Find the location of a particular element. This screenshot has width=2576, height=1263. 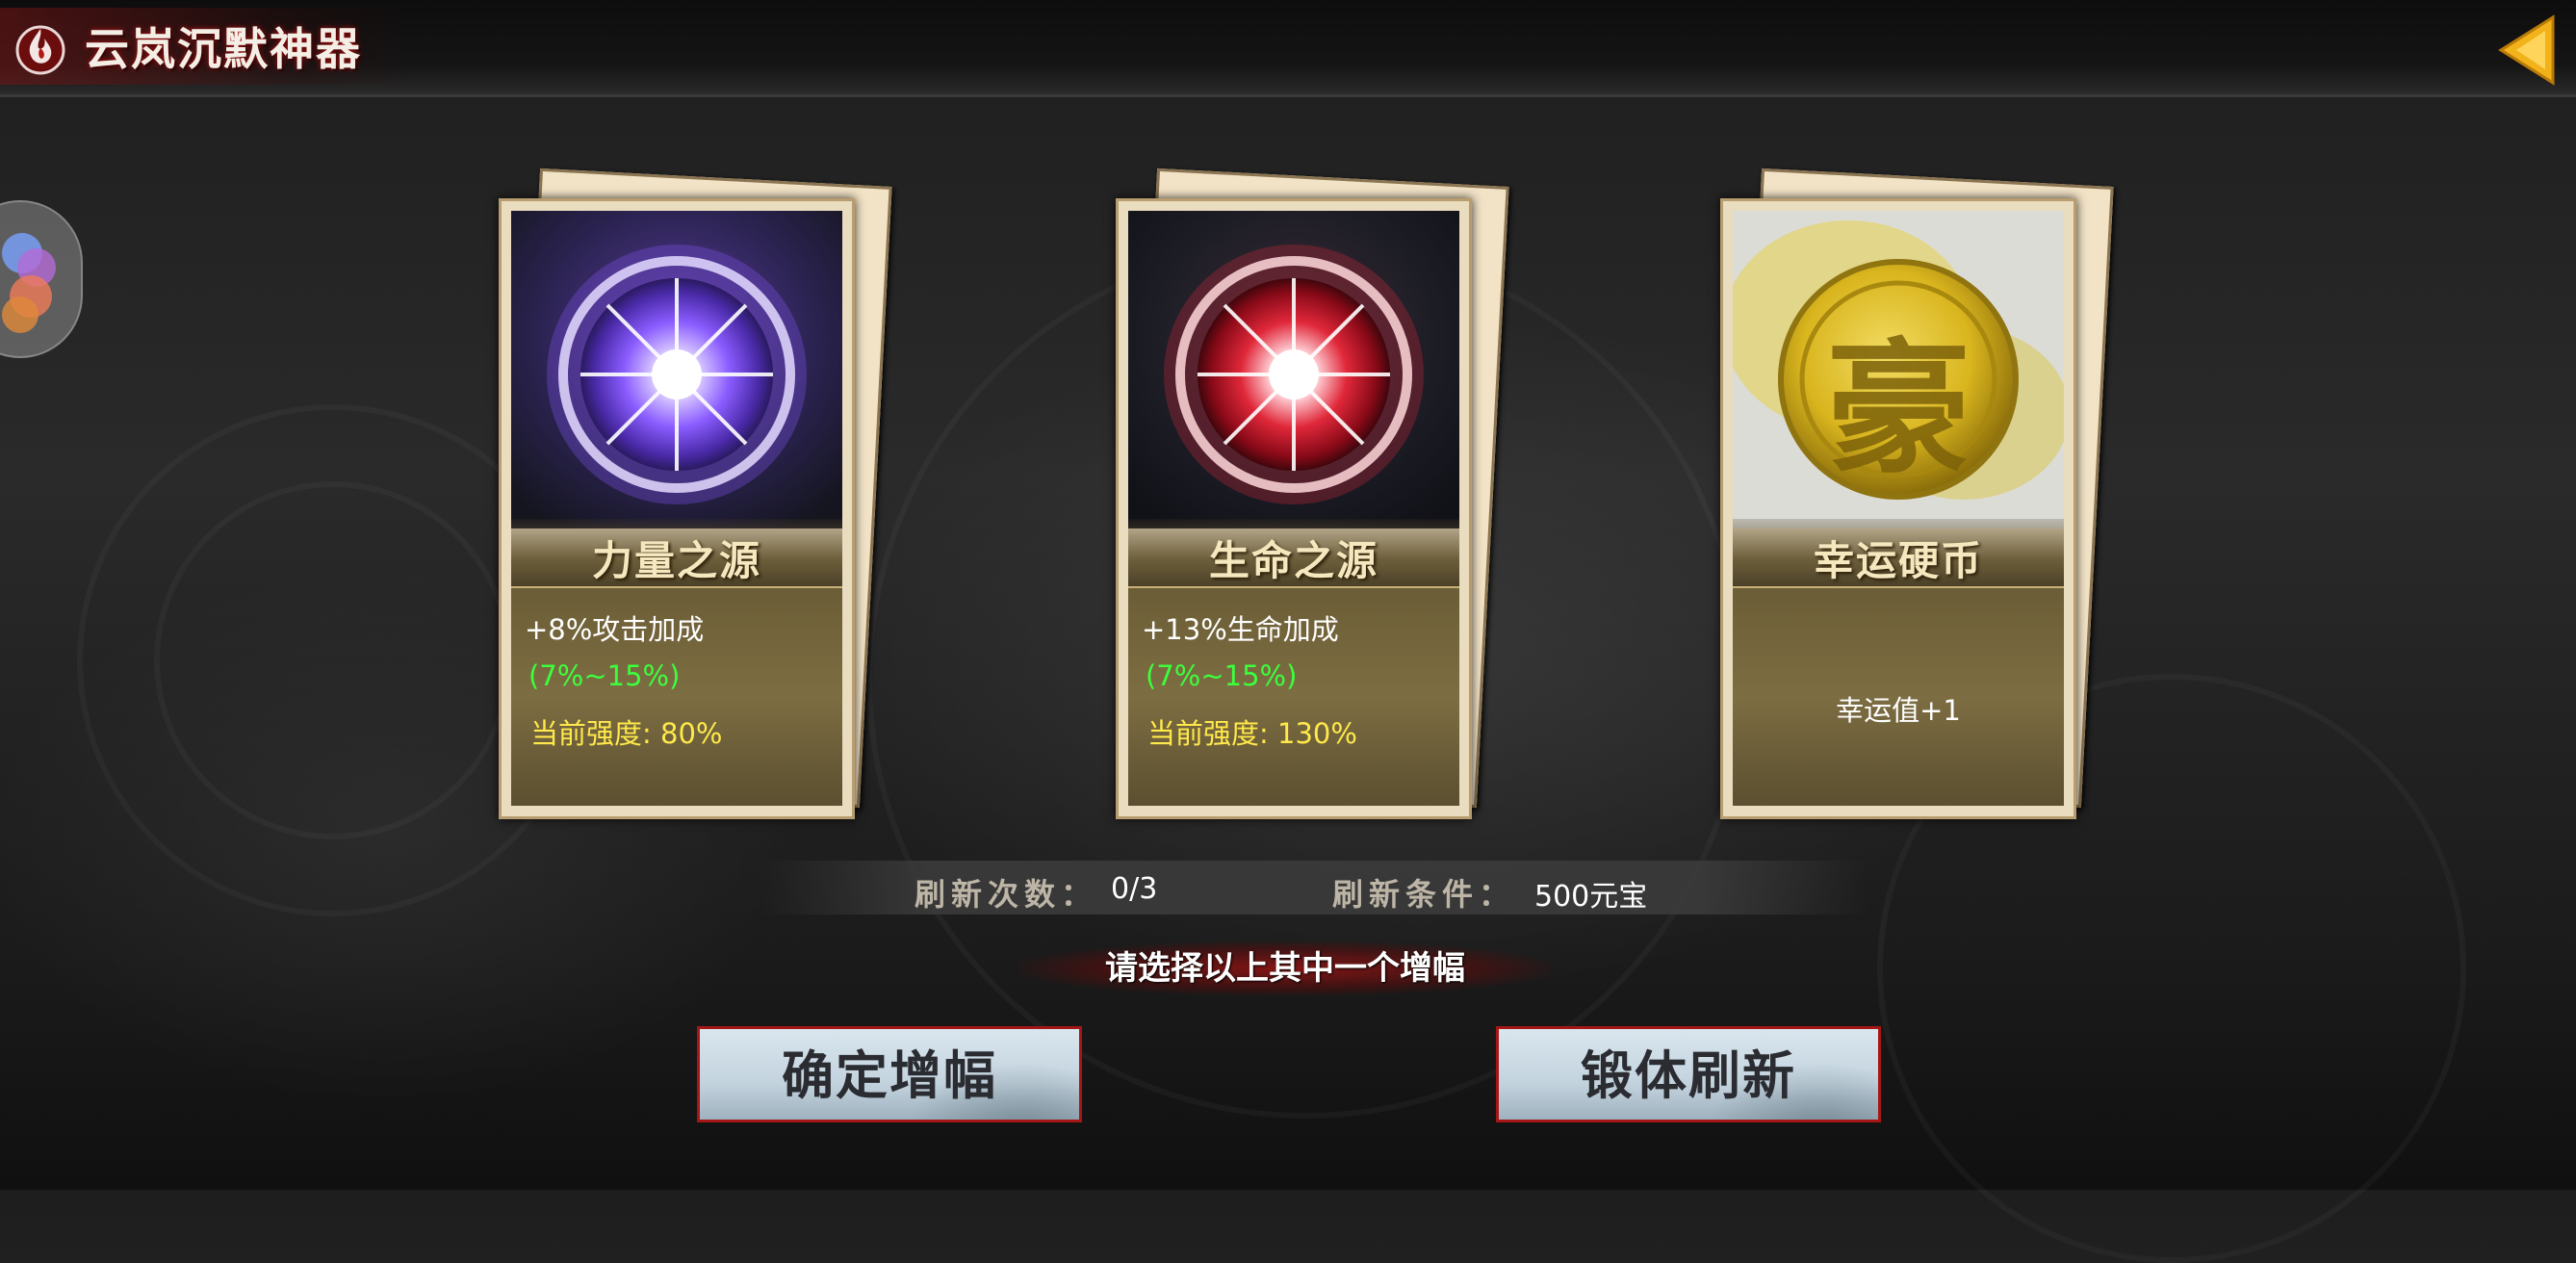

coin-glyph: 豪 is located at coordinates (1898, 409).